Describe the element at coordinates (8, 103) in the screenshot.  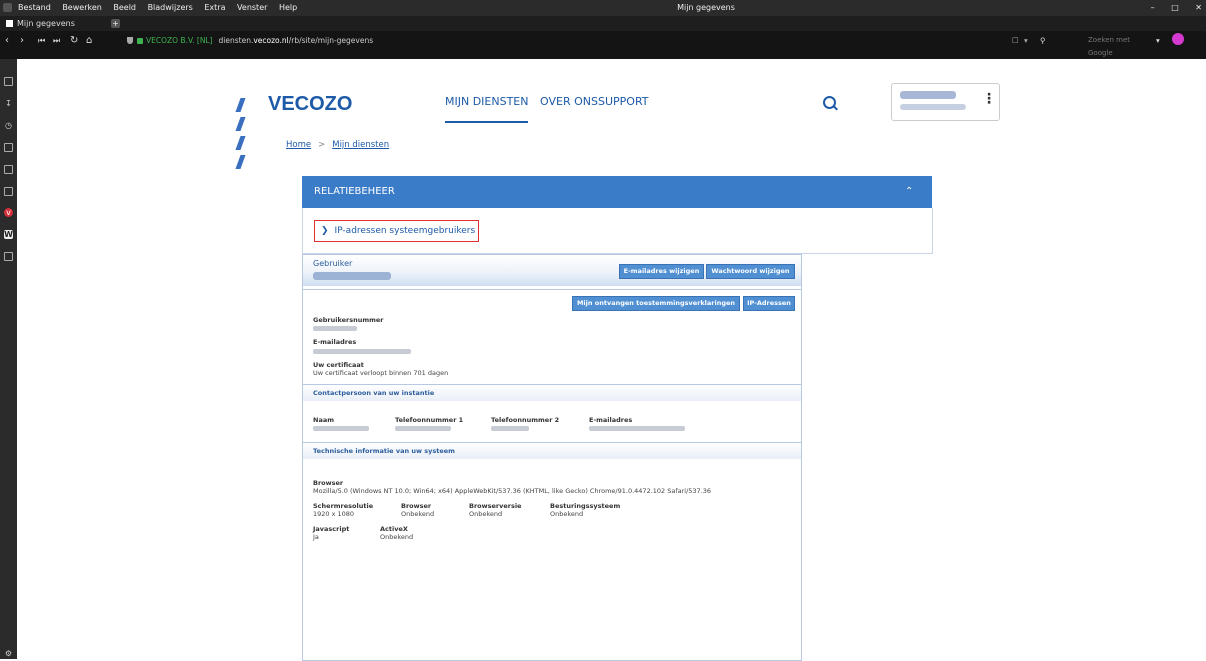
I see `downloads-panel-icon: ↧` at that location.